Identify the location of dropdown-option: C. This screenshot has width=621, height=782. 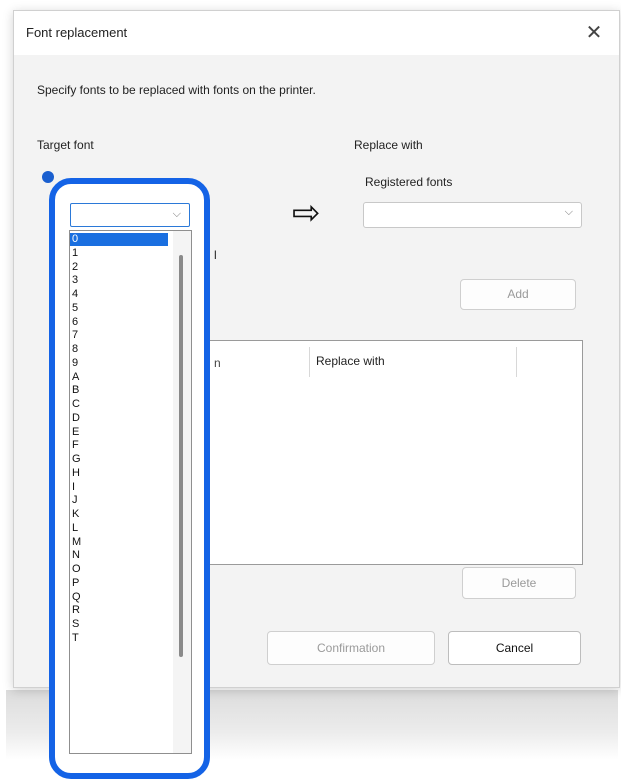
(119, 404).